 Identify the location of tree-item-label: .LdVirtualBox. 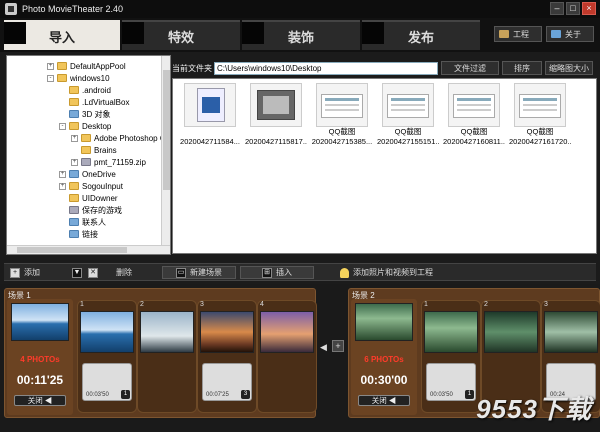
(106, 102).